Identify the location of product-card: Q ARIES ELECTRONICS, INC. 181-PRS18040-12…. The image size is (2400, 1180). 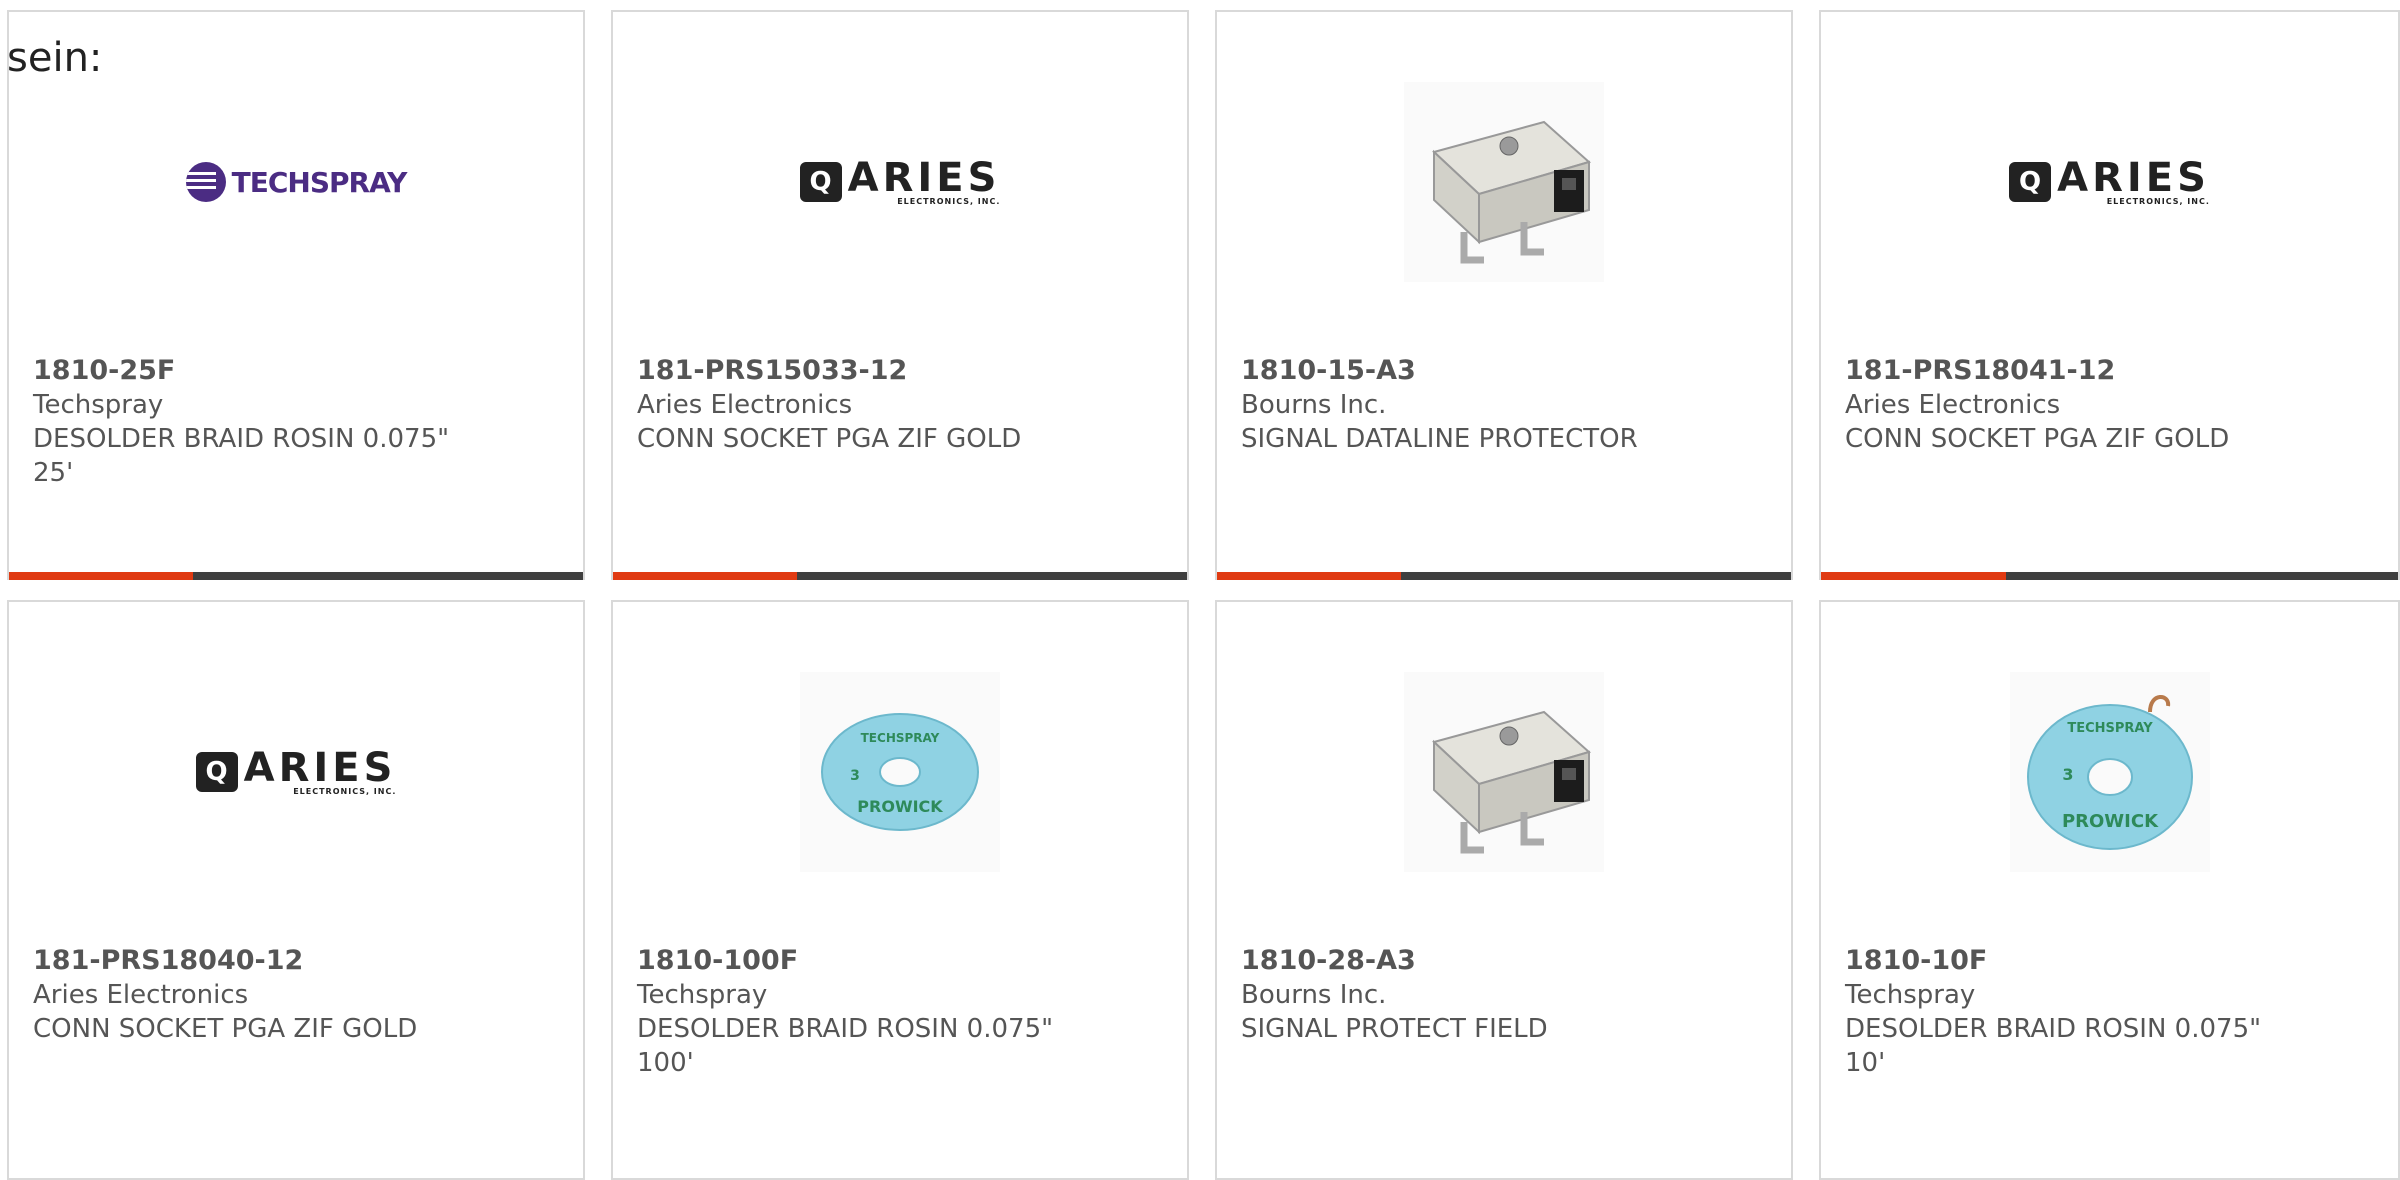
(296, 890).